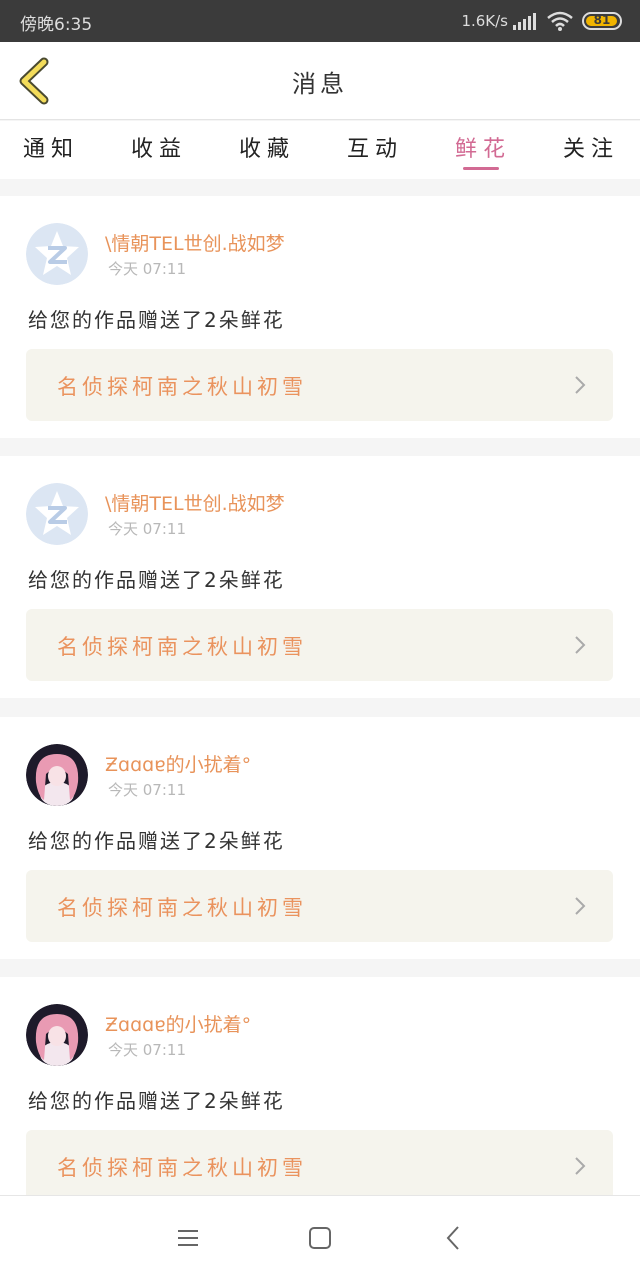  I want to click on system-nav-bar, so click(320, 1237).